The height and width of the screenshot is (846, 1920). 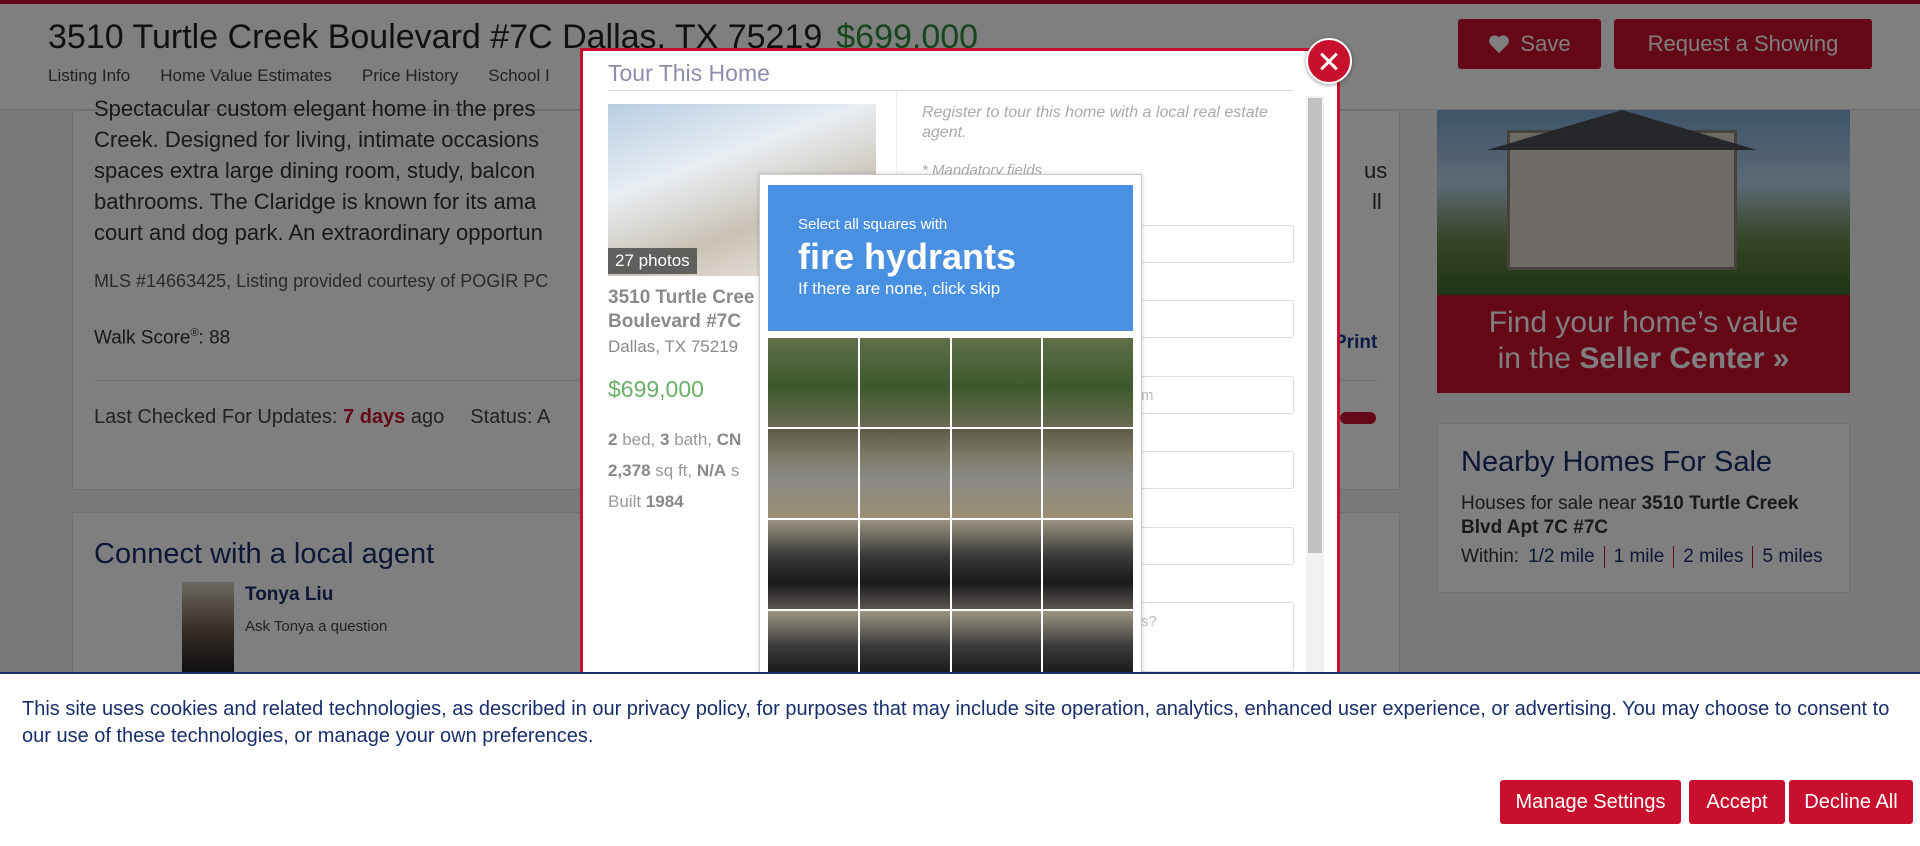 What do you see at coordinates (656, 389) in the screenshot?
I see `modal-price: $699,000` at bounding box center [656, 389].